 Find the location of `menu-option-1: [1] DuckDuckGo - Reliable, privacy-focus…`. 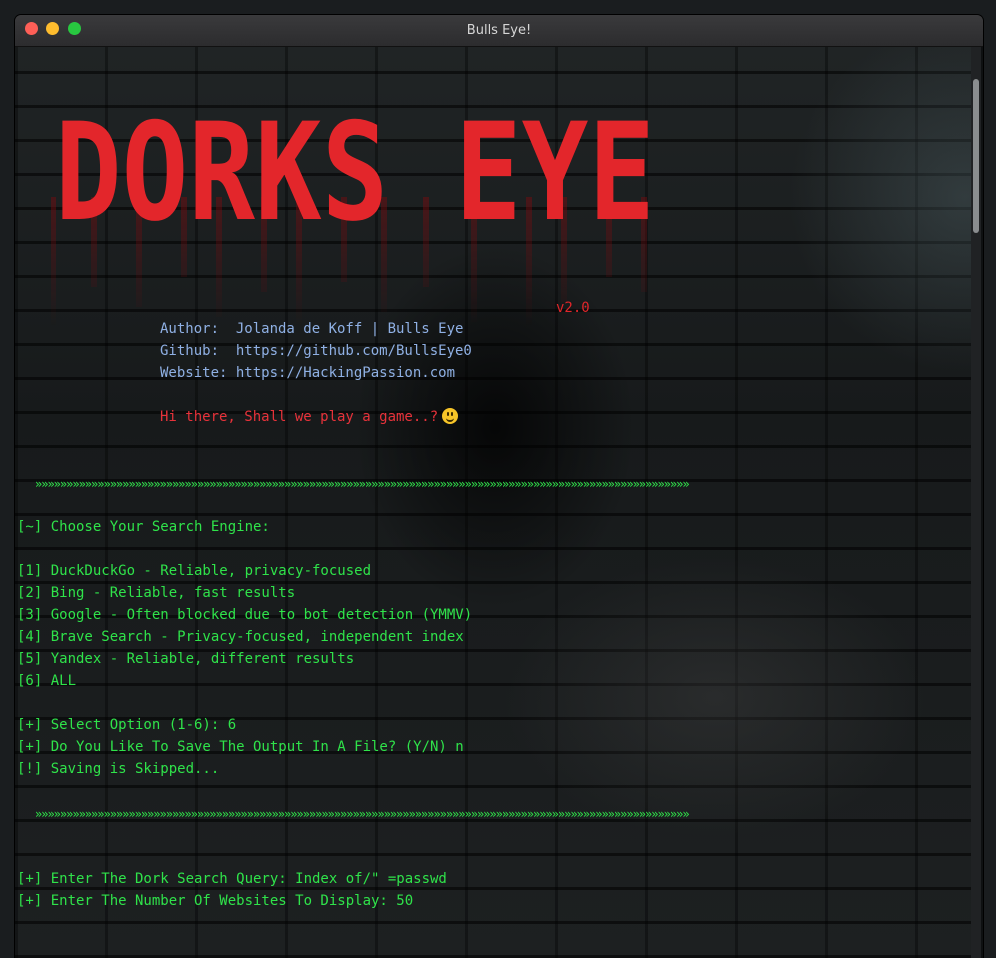

menu-option-1: [1] DuckDuckGo - Reliable, privacy-focus… is located at coordinates (194, 571).